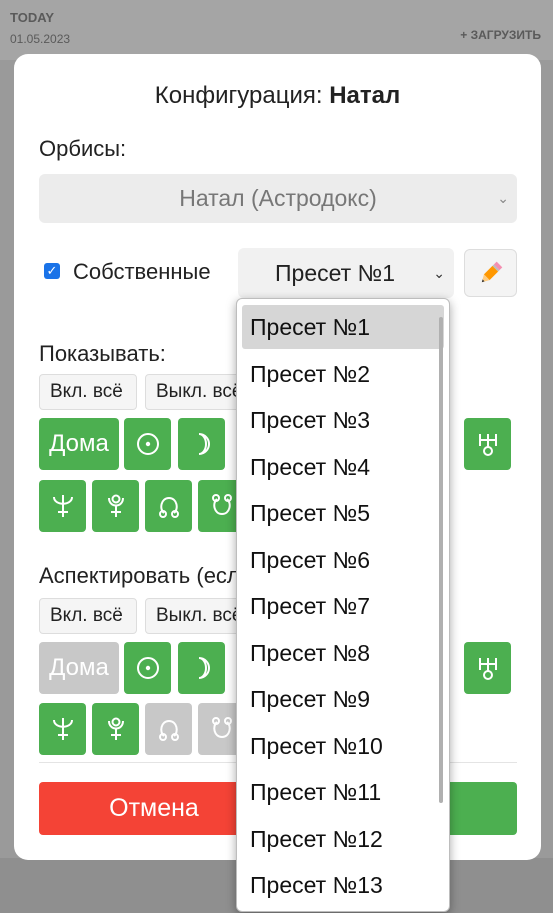 This screenshot has height=913, width=553. I want to click on show-label: Показывать:, so click(102, 353).